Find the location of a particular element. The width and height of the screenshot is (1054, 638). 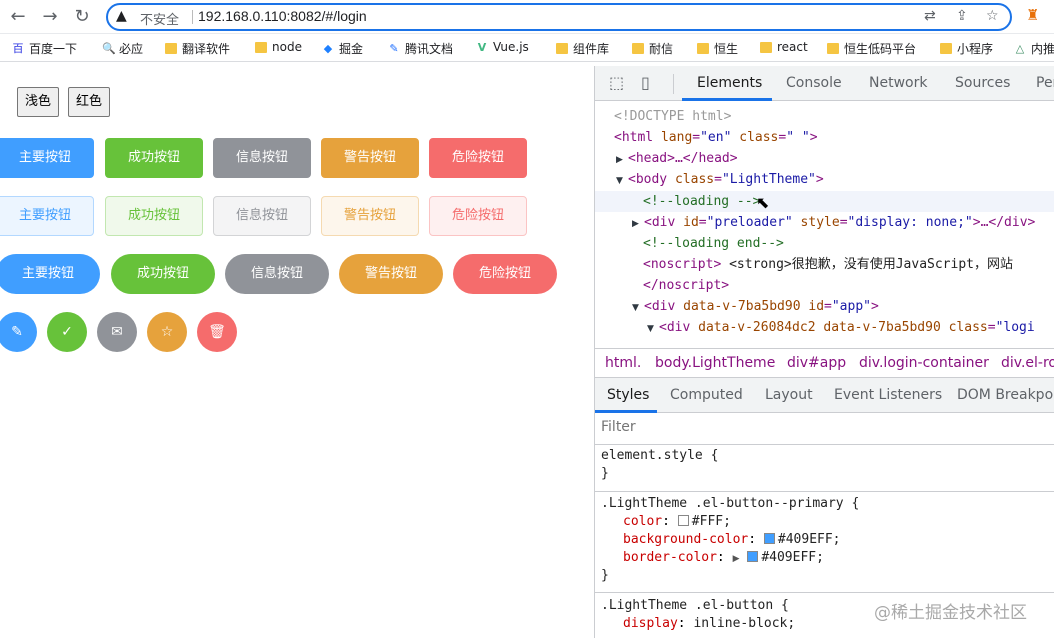

tab-sources: Sources is located at coordinates (982, 83).